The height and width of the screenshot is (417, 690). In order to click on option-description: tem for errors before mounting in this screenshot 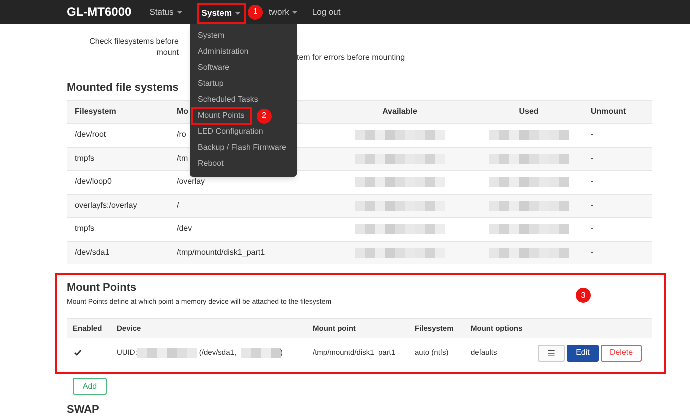, I will do `click(351, 57)`.